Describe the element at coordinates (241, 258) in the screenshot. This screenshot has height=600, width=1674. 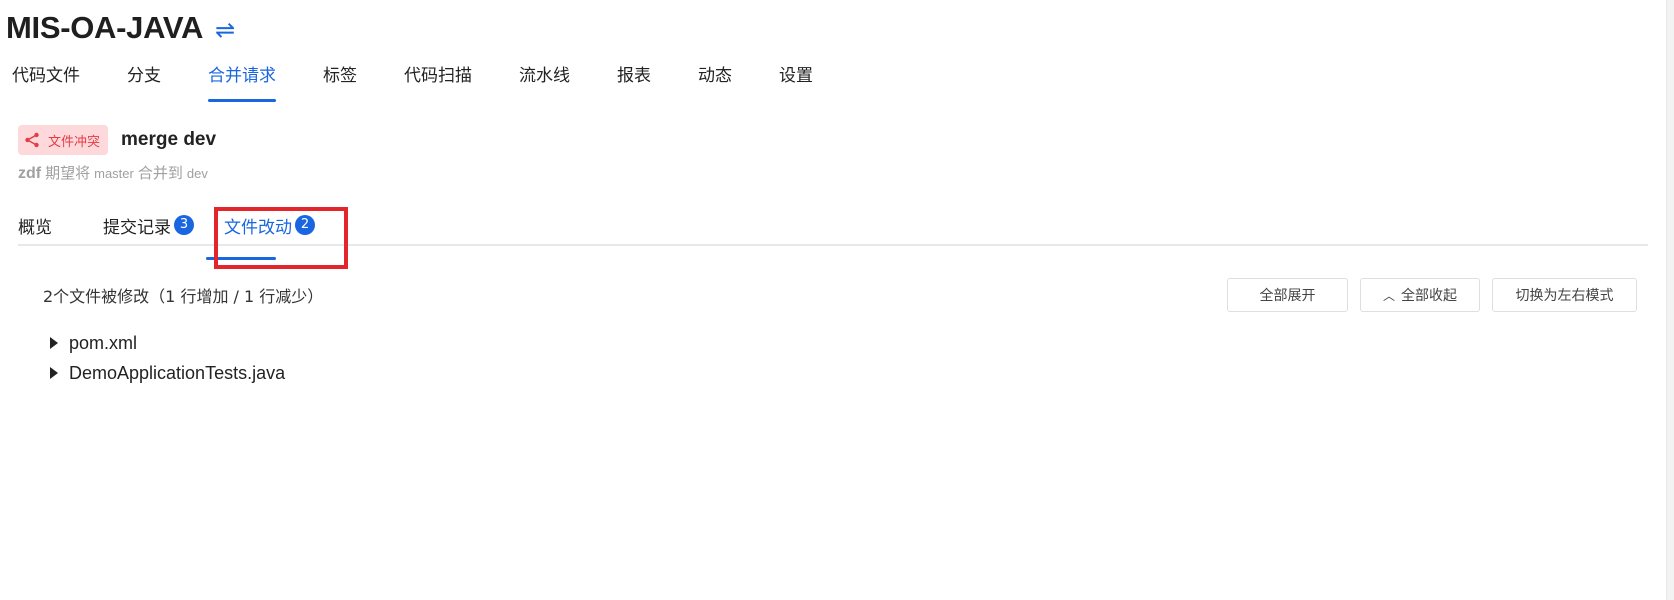
I see `active-tab-indicator` at that location.